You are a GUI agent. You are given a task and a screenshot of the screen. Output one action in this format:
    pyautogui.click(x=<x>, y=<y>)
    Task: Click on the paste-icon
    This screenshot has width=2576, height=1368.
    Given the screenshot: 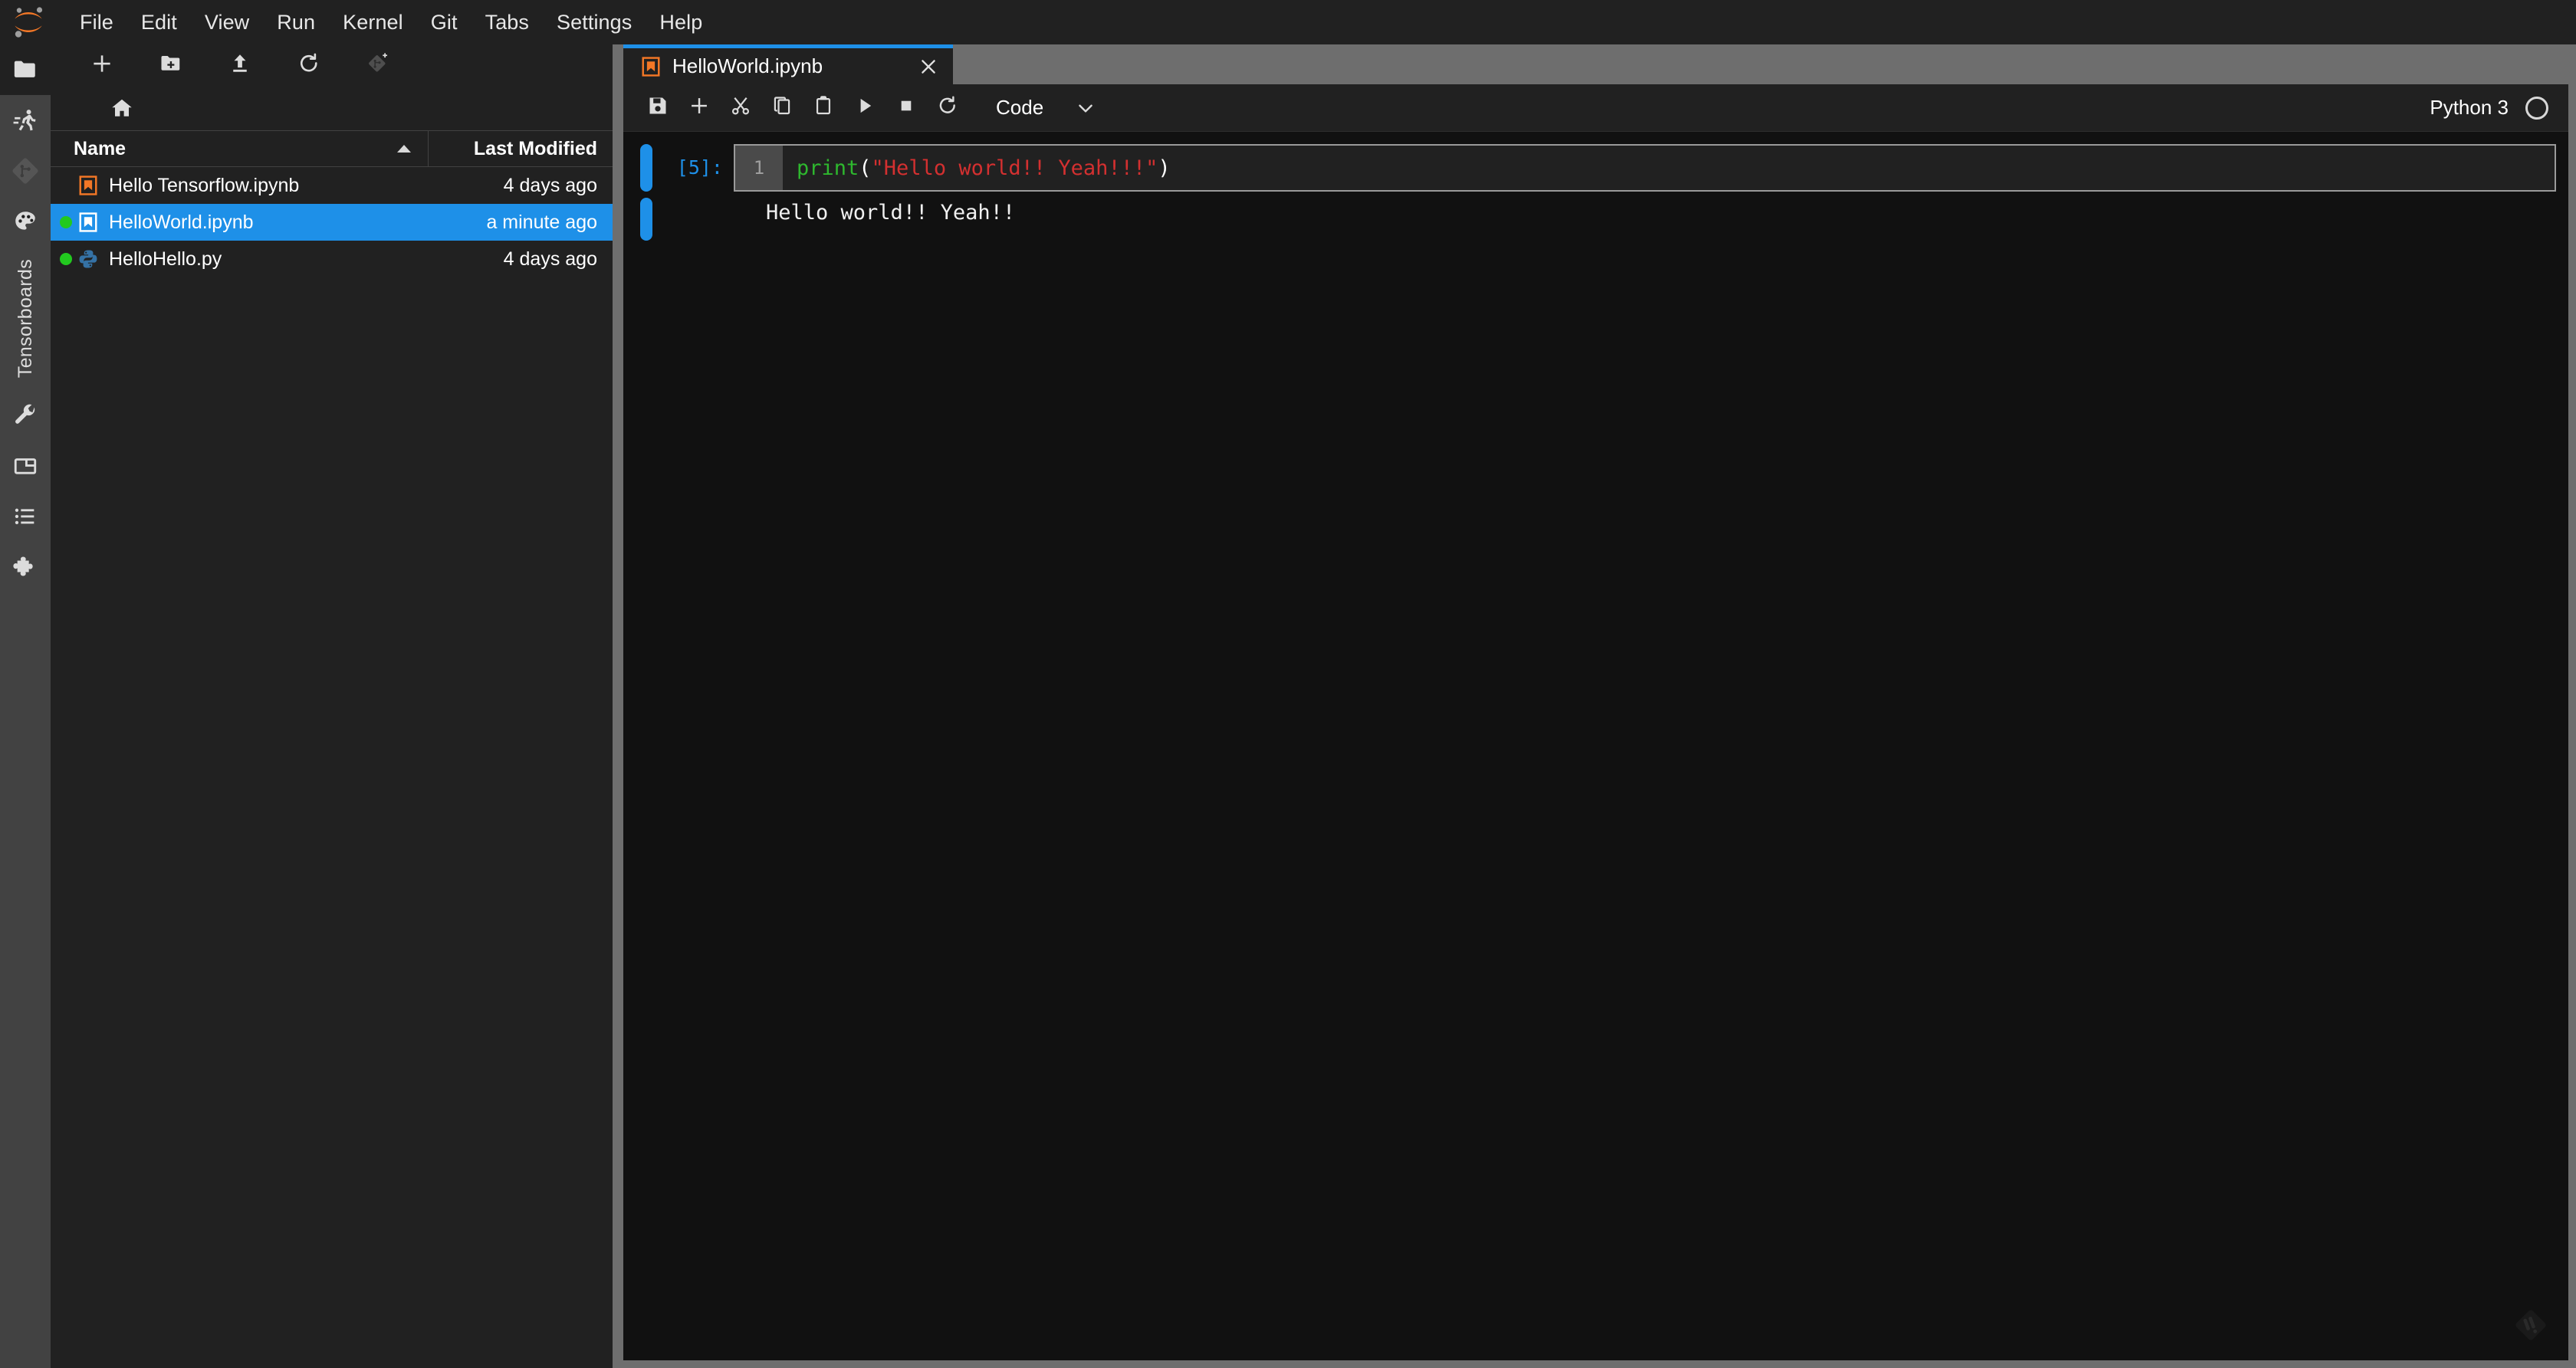 What is the action you would take?
    pyautogui.click(x=824, y=108)
    